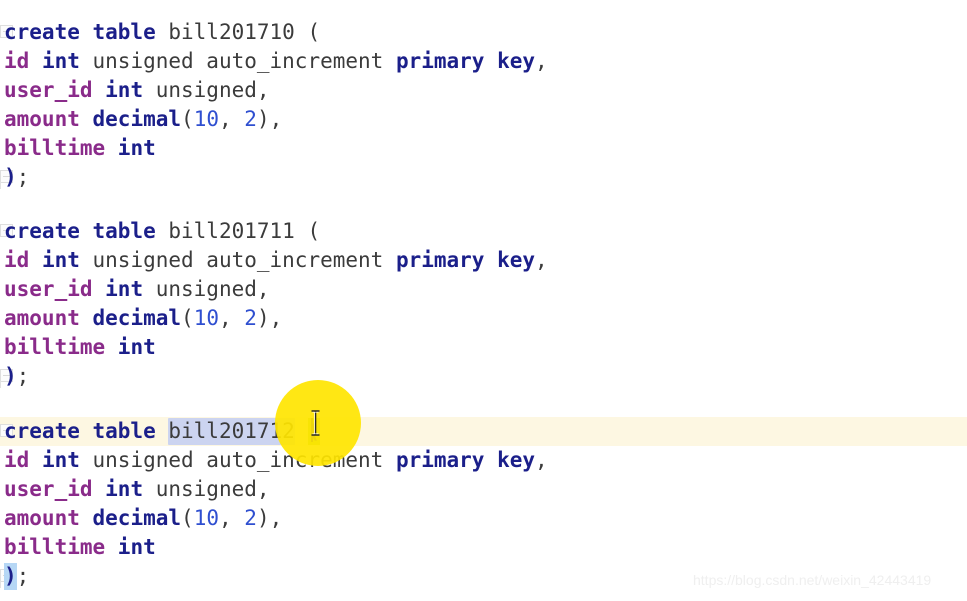 The image size is (967, 601). What do you see at coordinates (244, 32) in the screenshot?
I see `code-token: bill201710 (` at bounding box center [244, 32].